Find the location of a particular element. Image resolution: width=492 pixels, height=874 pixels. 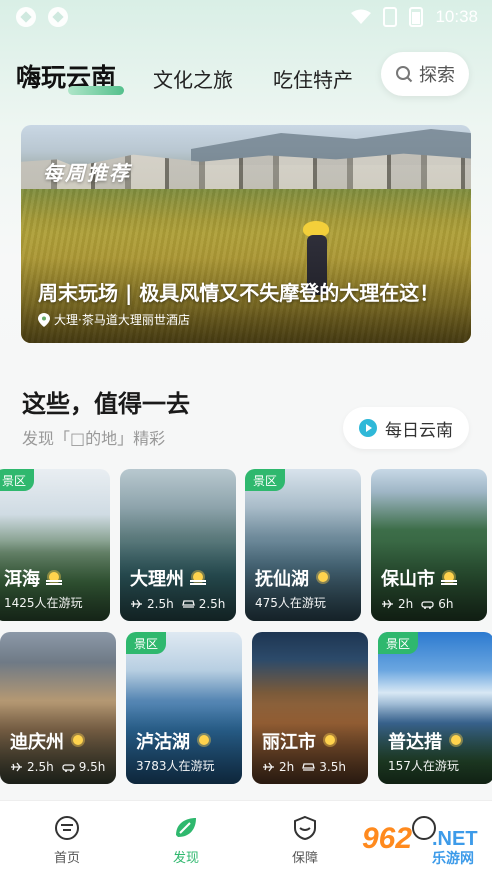

card-travel-times: 2h 3.5h is located at coordinates (304, 767).